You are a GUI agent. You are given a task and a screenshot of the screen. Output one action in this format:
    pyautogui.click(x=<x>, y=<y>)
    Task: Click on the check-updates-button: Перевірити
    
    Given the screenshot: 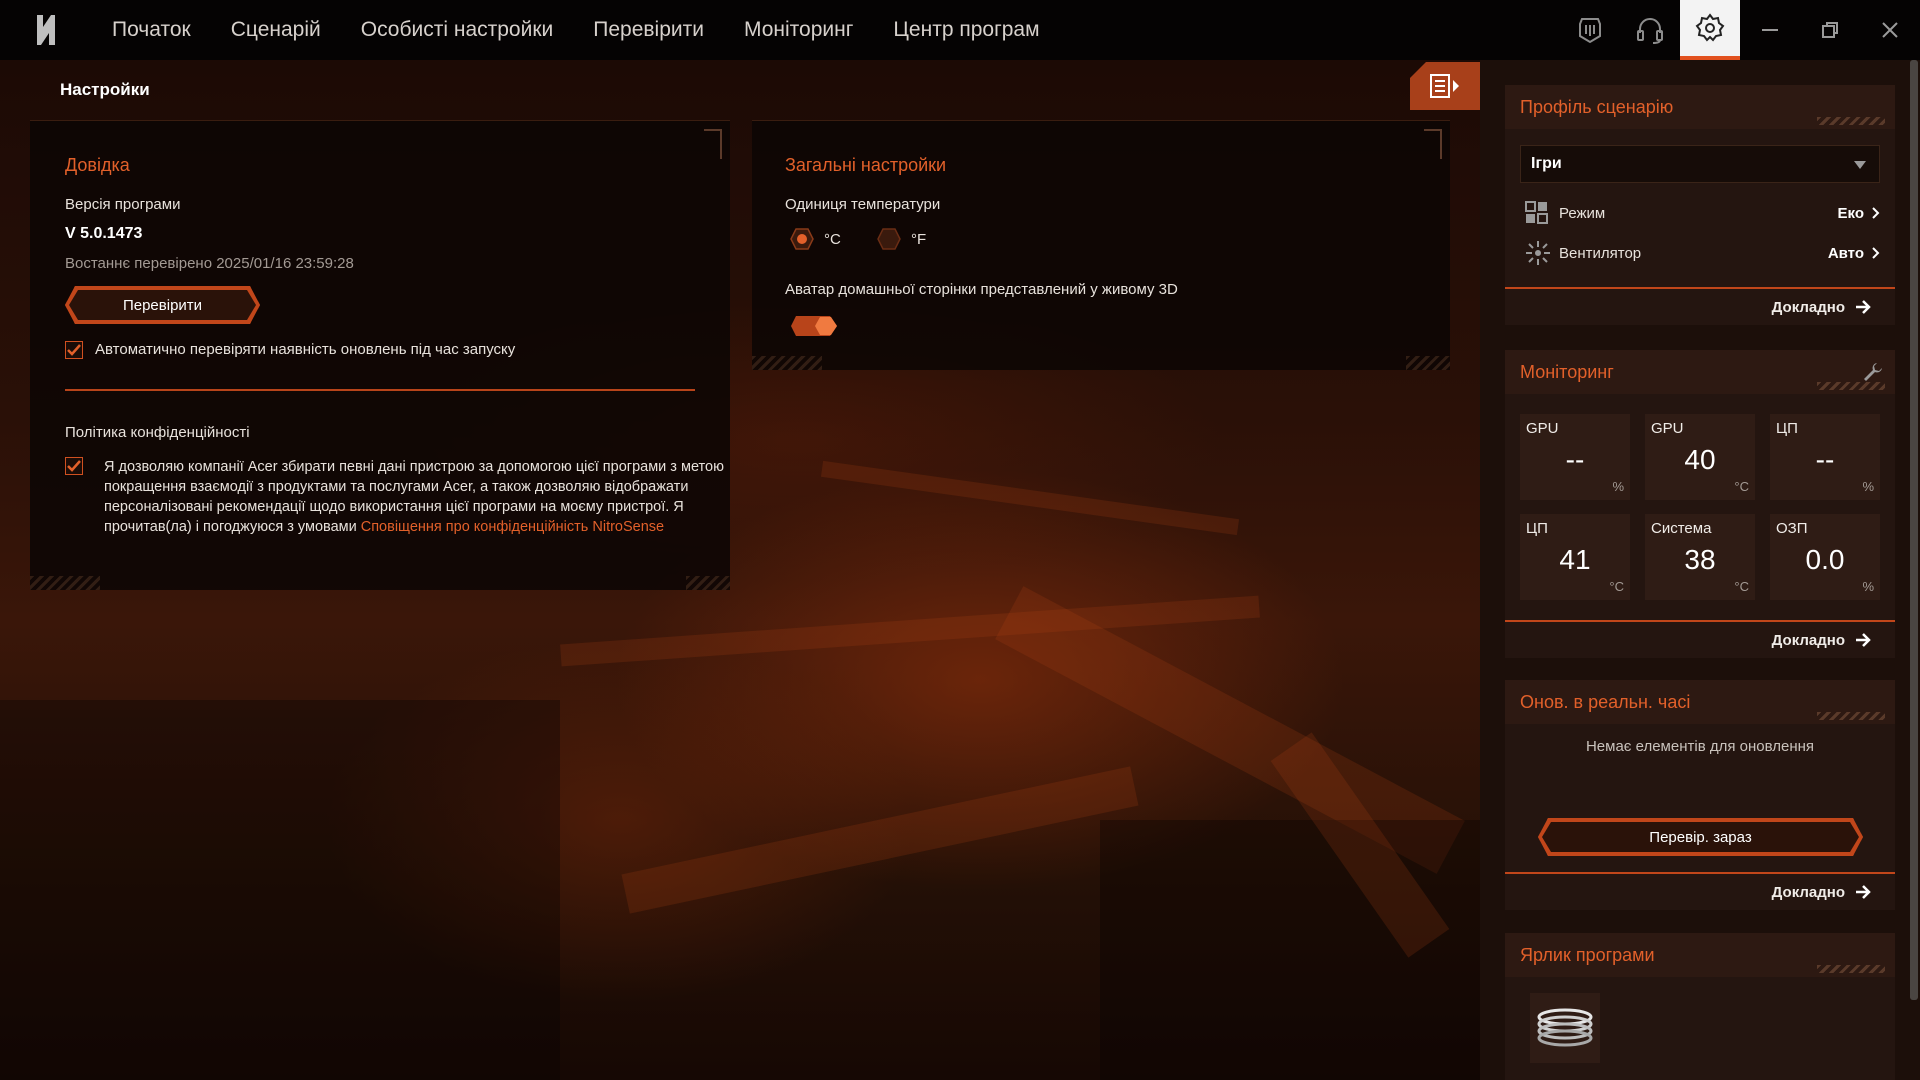 What is the action you would take?
    pyautogui.click(x=162, y=305)
    